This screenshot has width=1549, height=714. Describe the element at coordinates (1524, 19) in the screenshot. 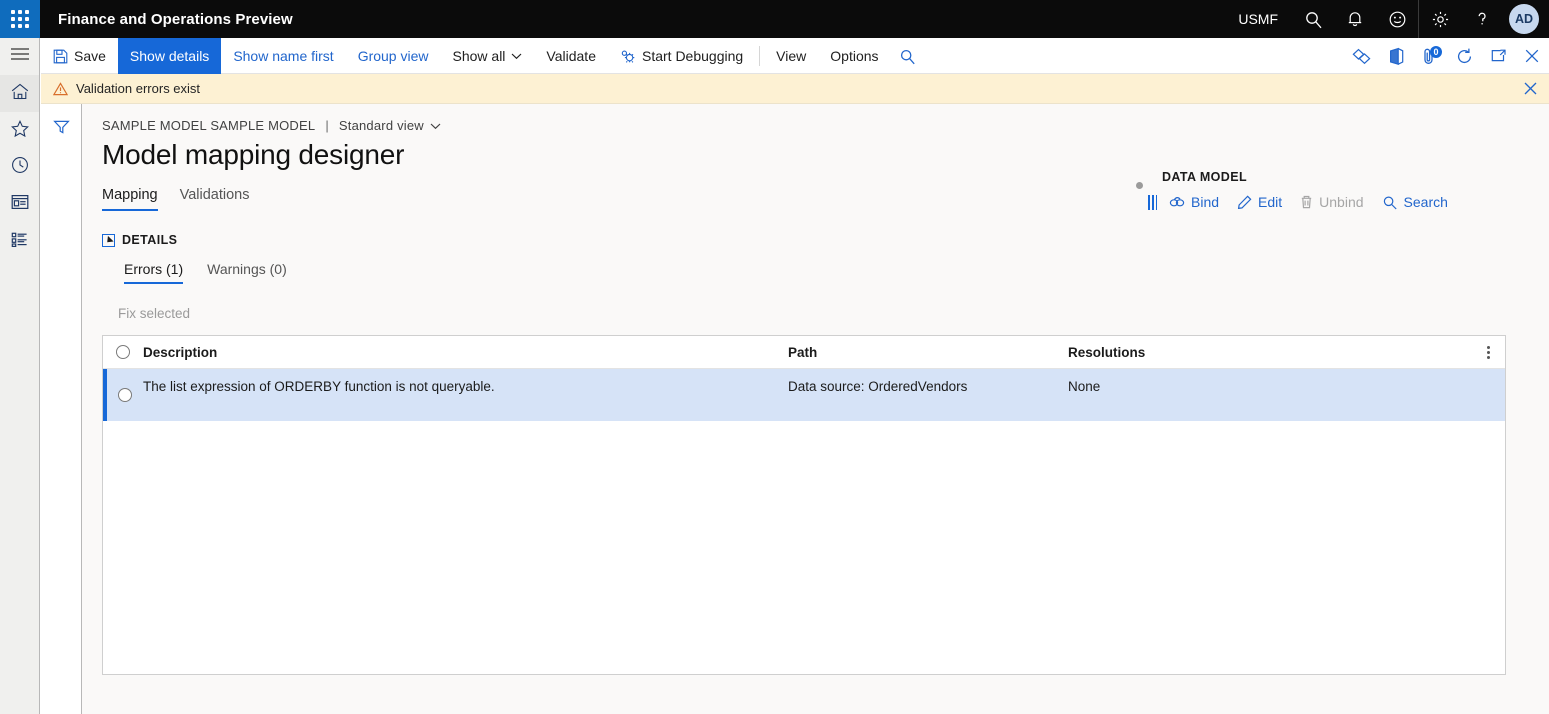

I see `avatar: AD` at that location.